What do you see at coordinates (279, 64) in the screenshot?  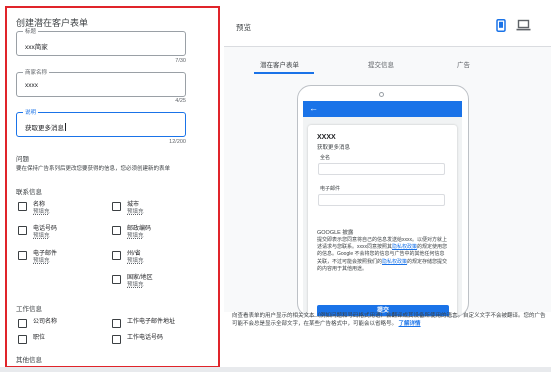 I see `tab-lead-form: 潜在客户表单` at bounding box center [279, 64].